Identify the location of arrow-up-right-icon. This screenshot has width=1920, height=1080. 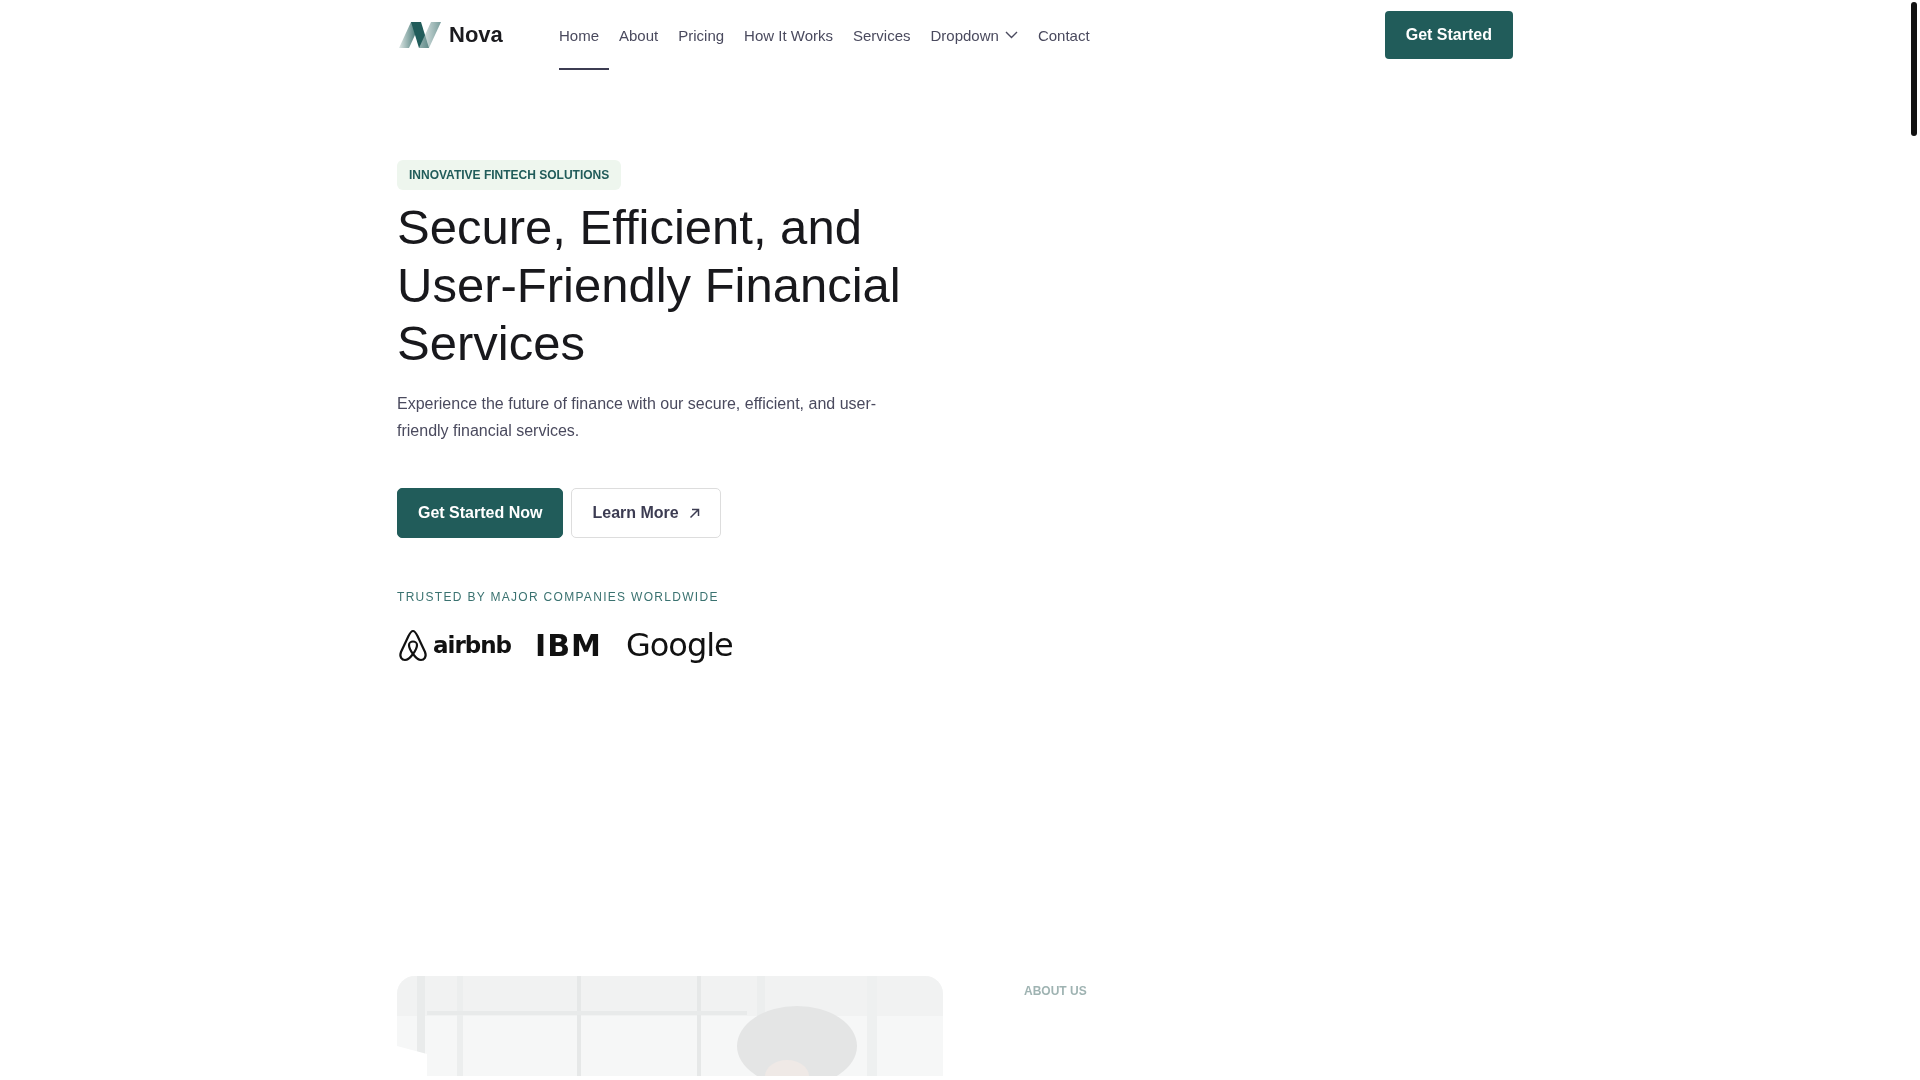
(694, 513).